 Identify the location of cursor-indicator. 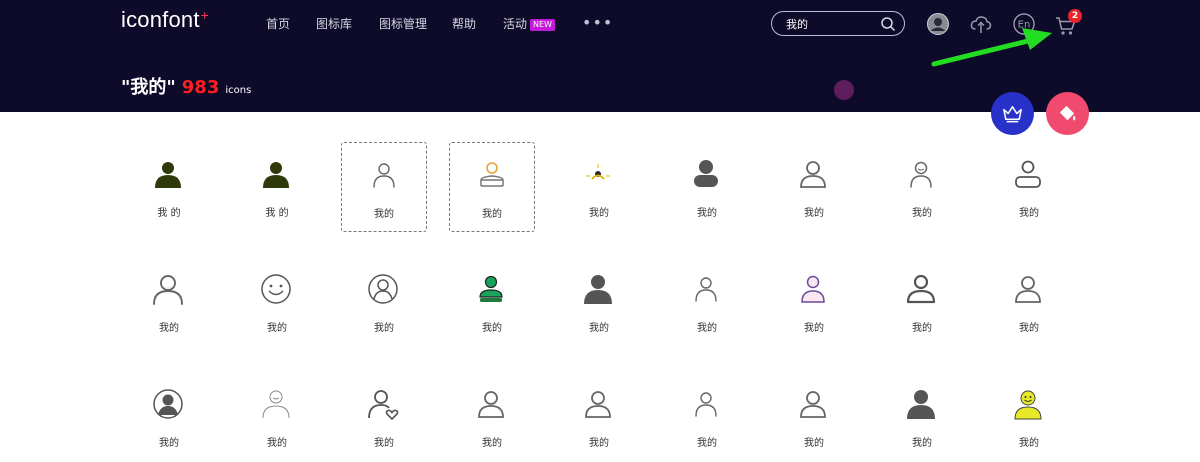
(844, 90).